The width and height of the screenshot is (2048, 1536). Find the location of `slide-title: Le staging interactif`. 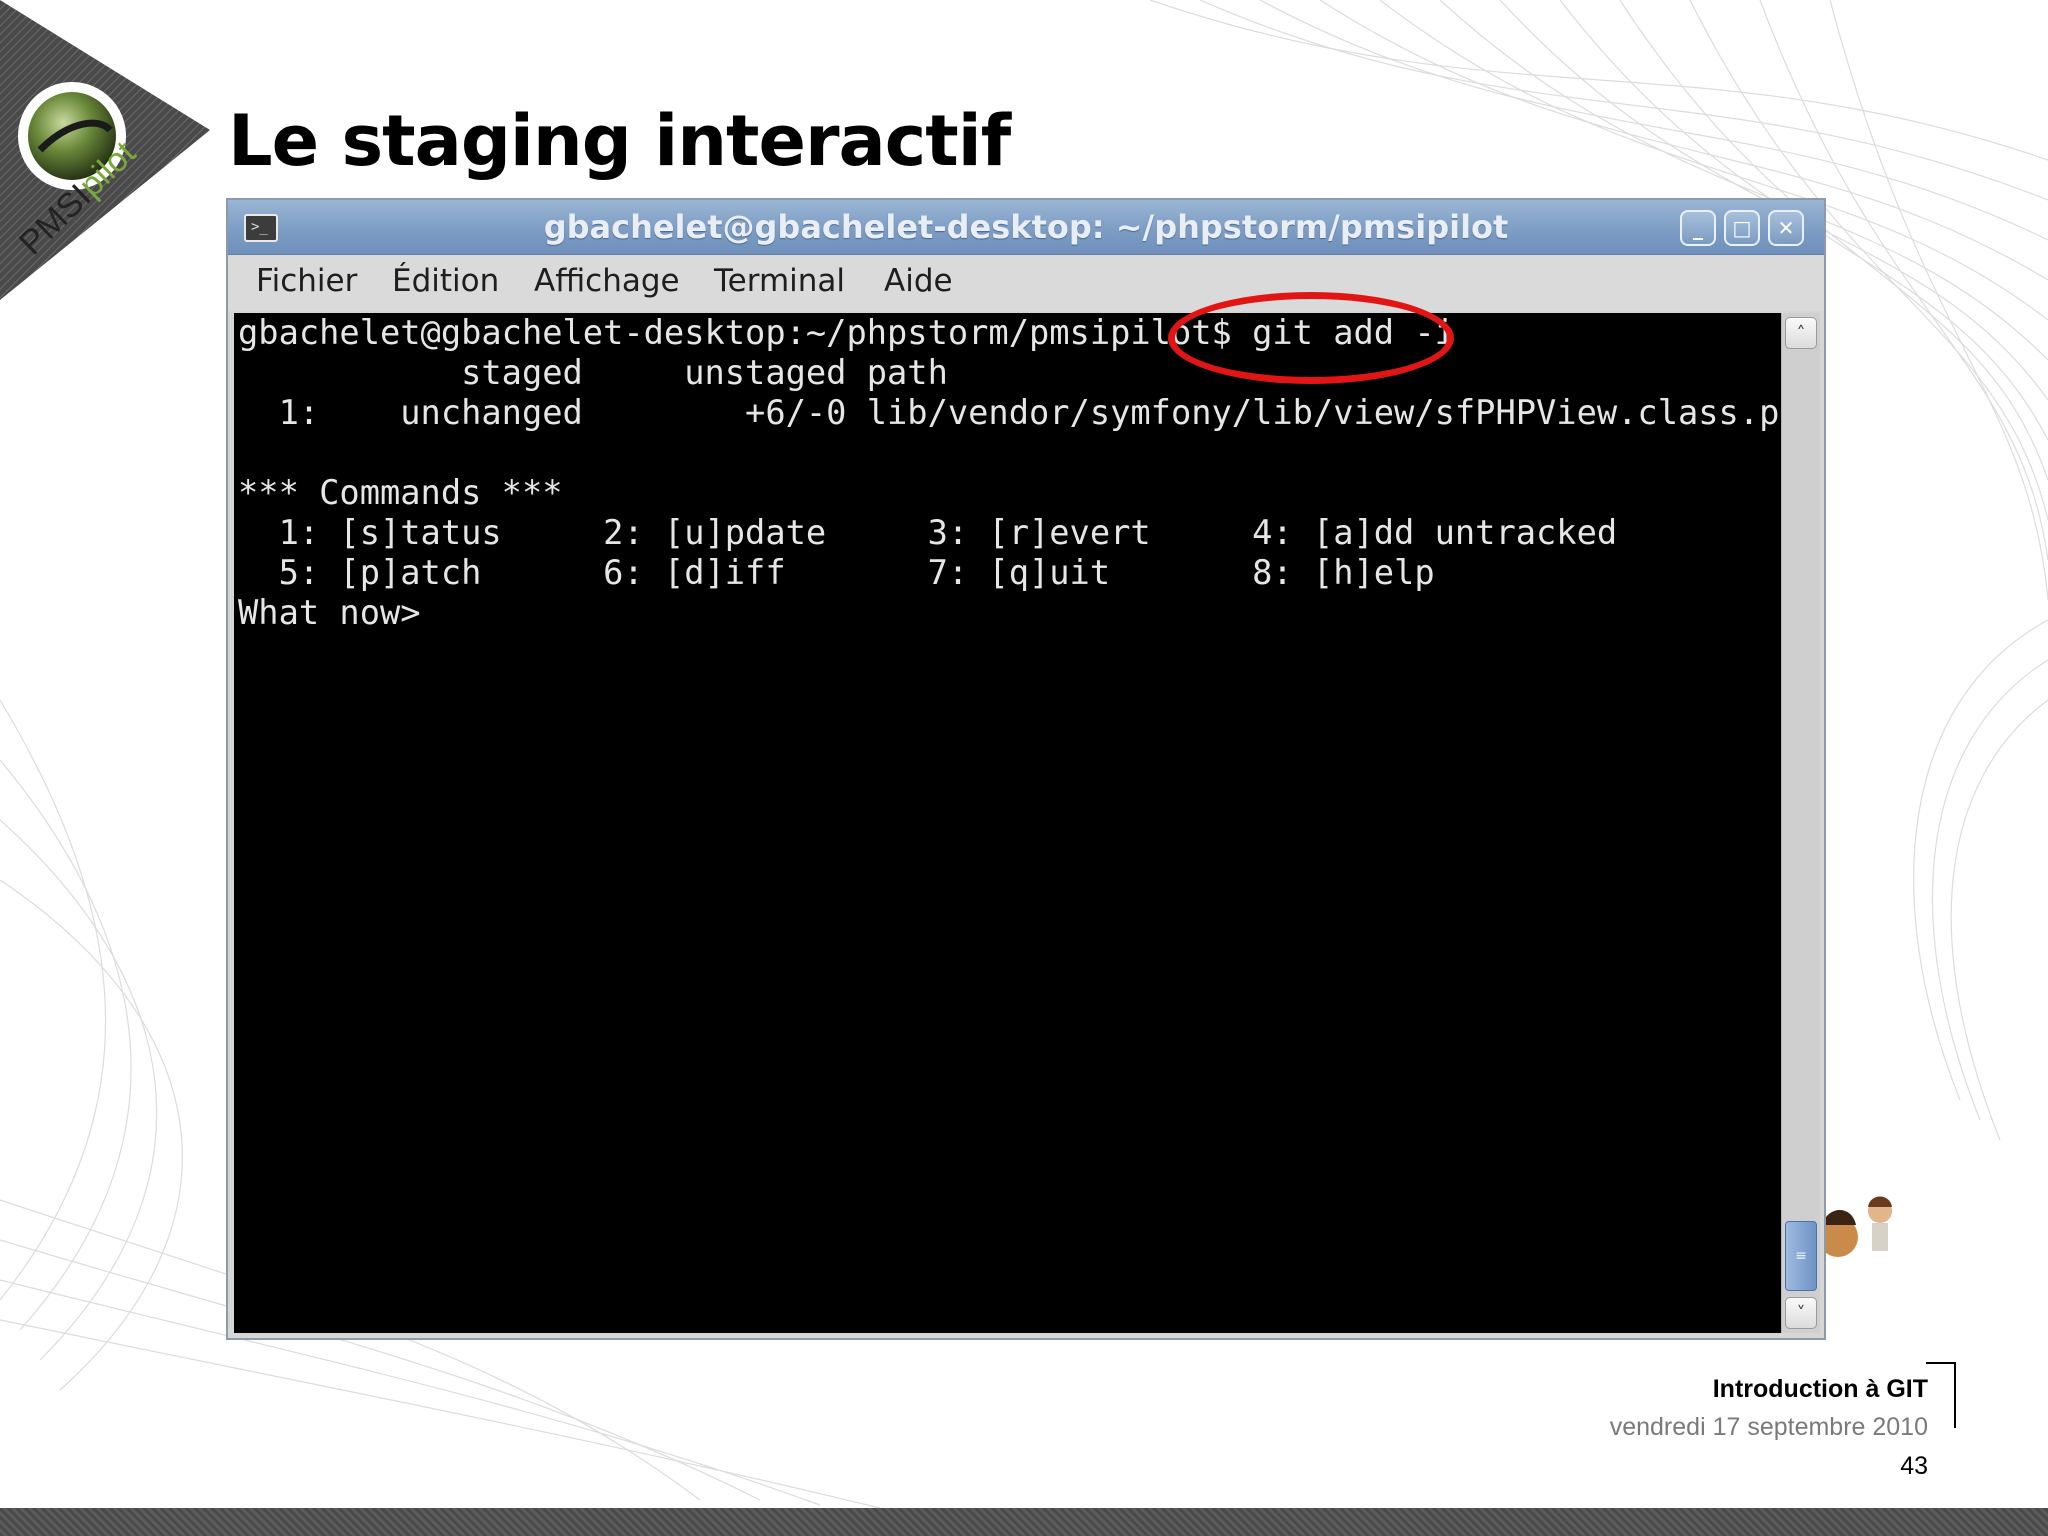

slide-title: Le staging interactif is located at coordinates (619, 141).